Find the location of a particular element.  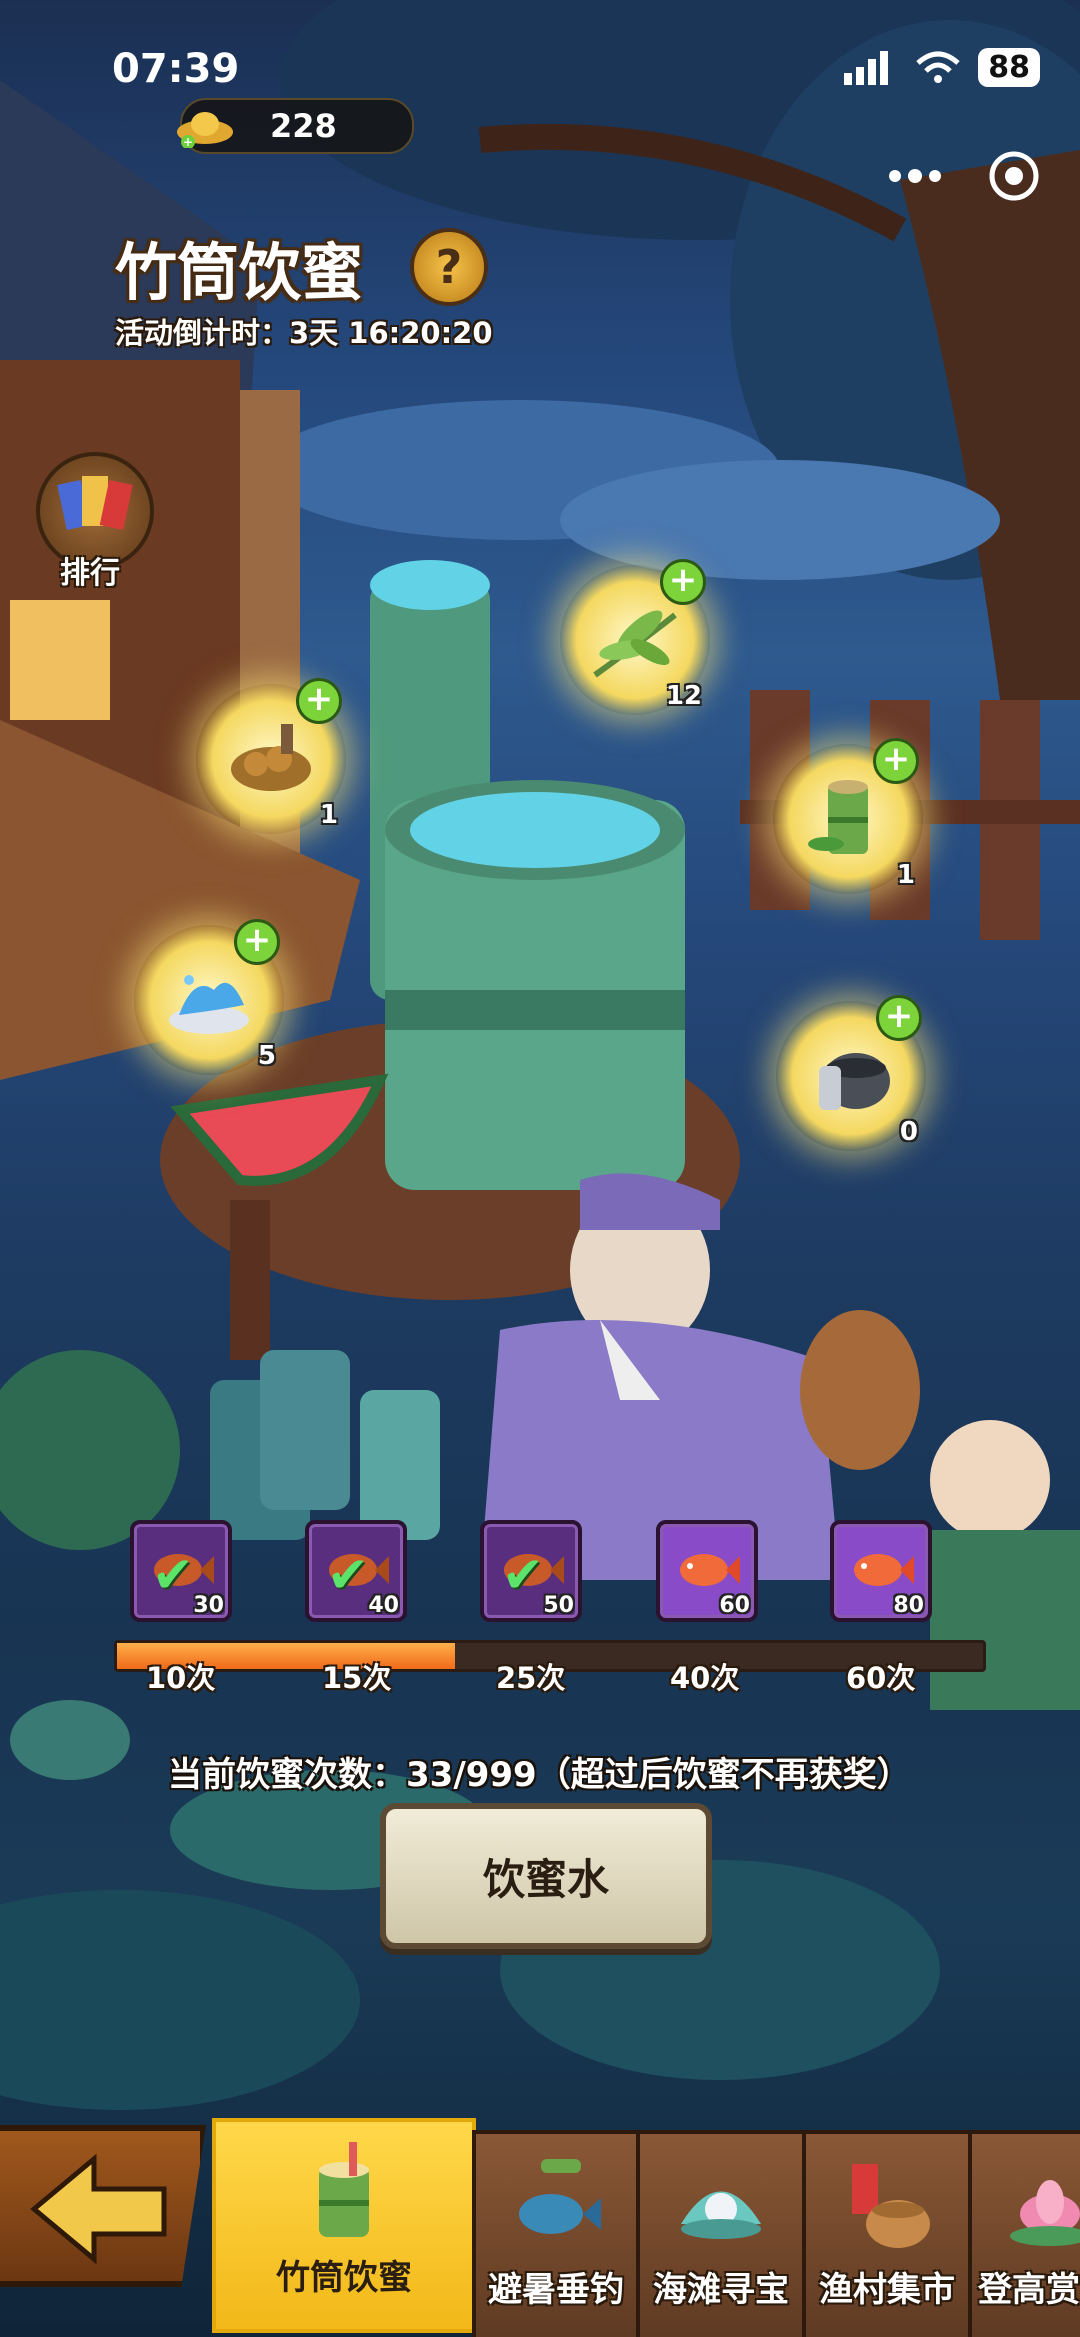

tab-fishing-village-market: 渔村集市 is located at coordinates (887, 2233).